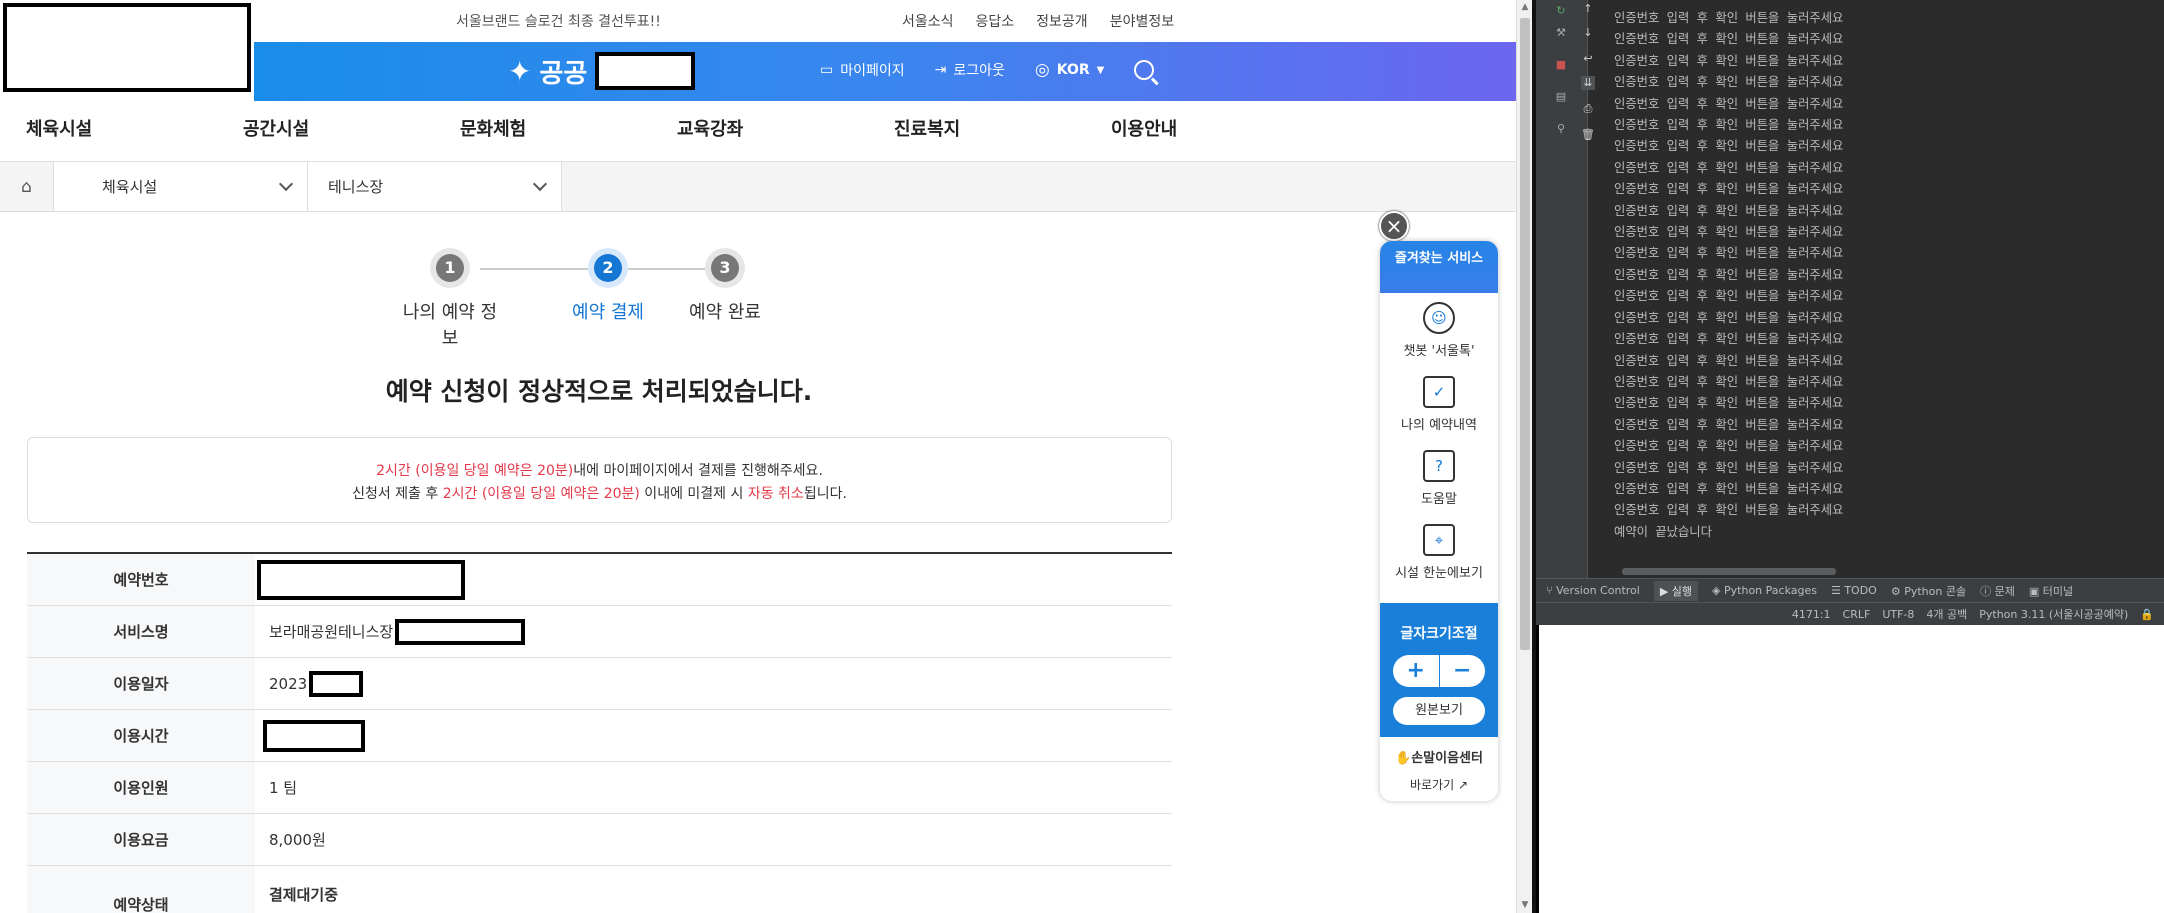  I want to click on row-label: 예약상태, so click(141, 889).